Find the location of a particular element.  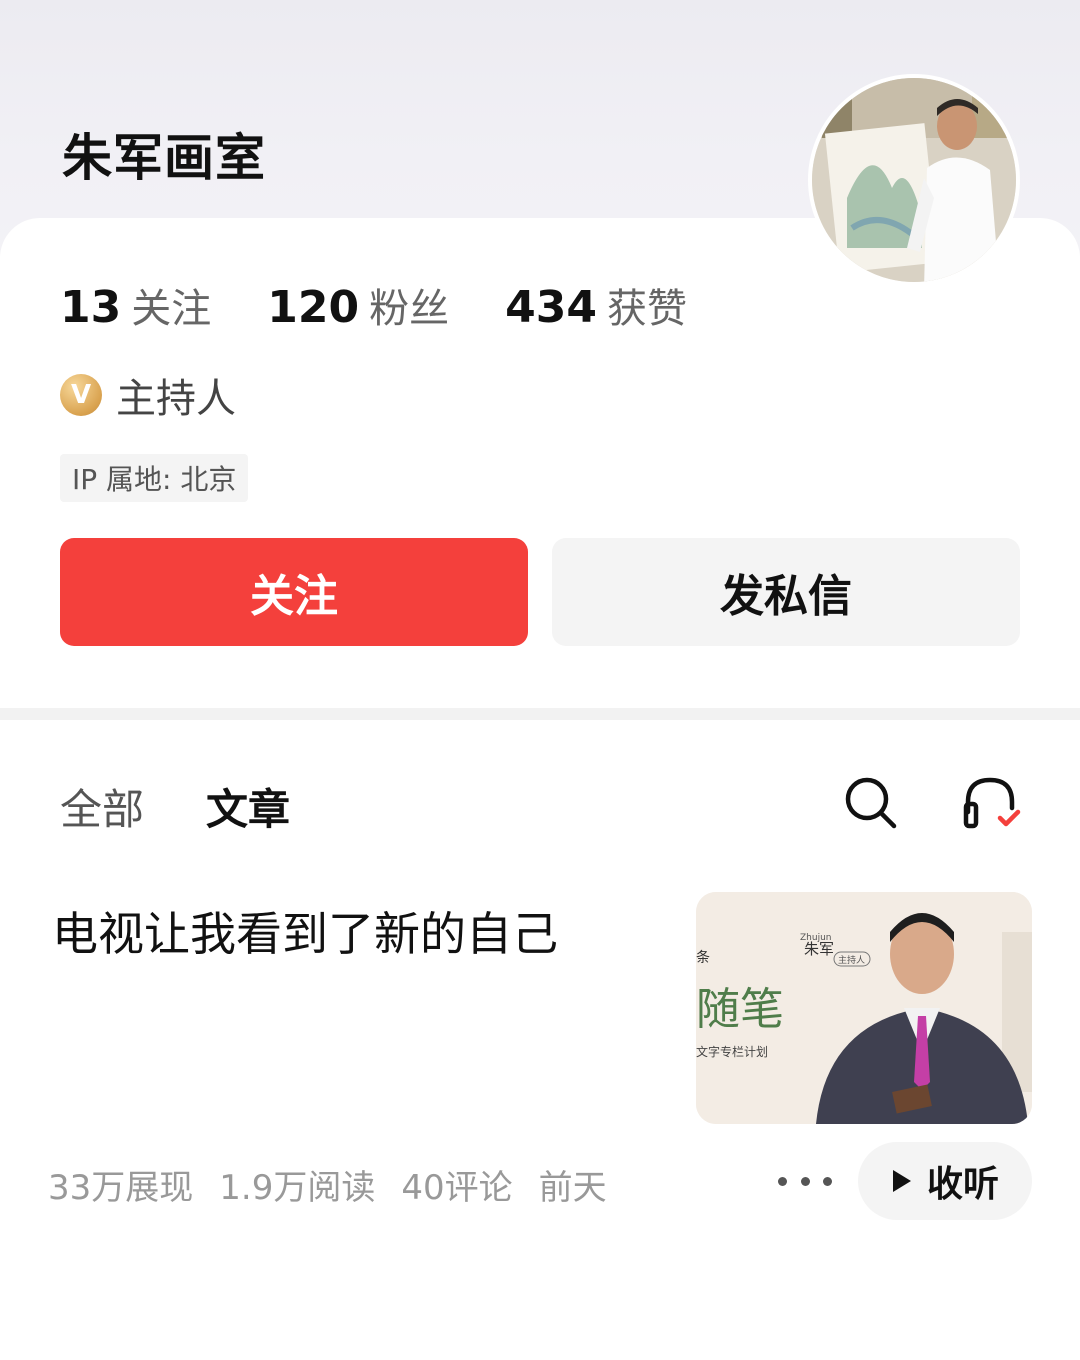

verified-badge-icon: V is located at coordinates (81, 395).